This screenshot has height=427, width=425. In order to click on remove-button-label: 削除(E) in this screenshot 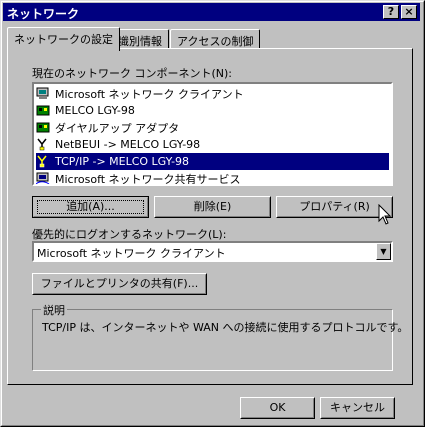, I will do `click(212, 206)`.